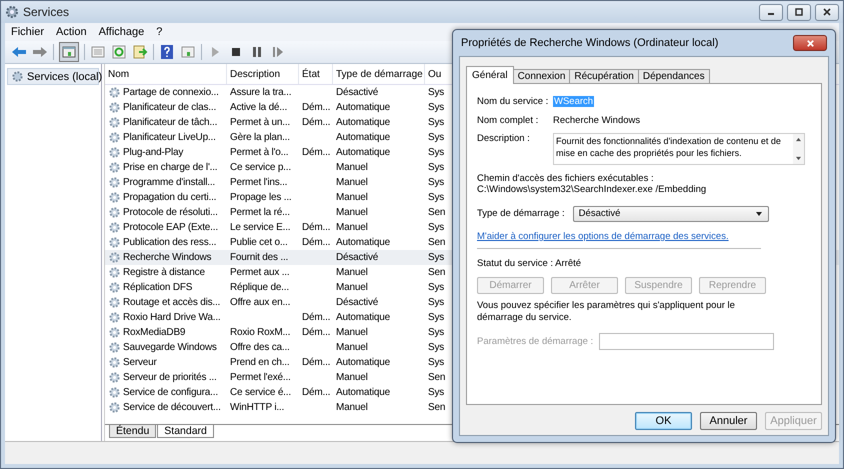 The height and width of the screenshot is (469, 844). I want to click on table-cell: Plug-and-Play, so click(153, 152).